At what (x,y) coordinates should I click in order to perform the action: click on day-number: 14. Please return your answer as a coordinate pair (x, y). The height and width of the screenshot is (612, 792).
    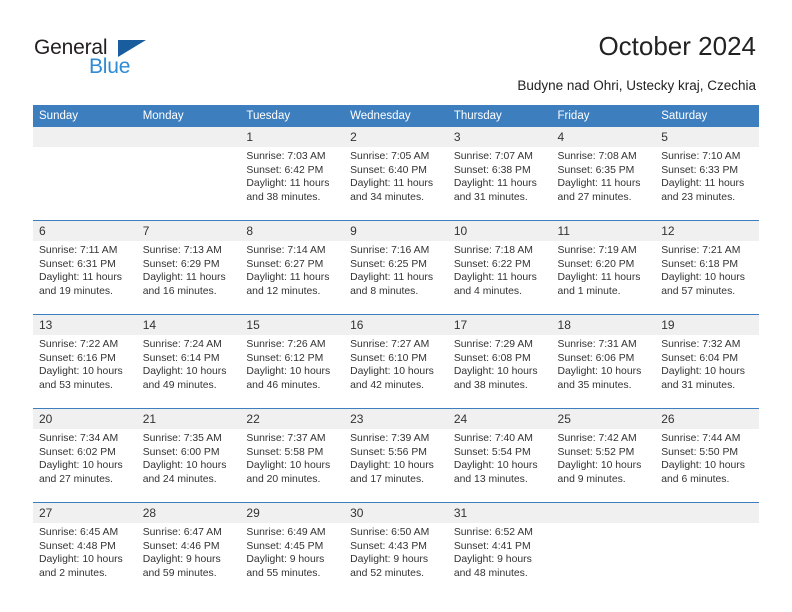
    Looking at the image, I should click on (188, 324).